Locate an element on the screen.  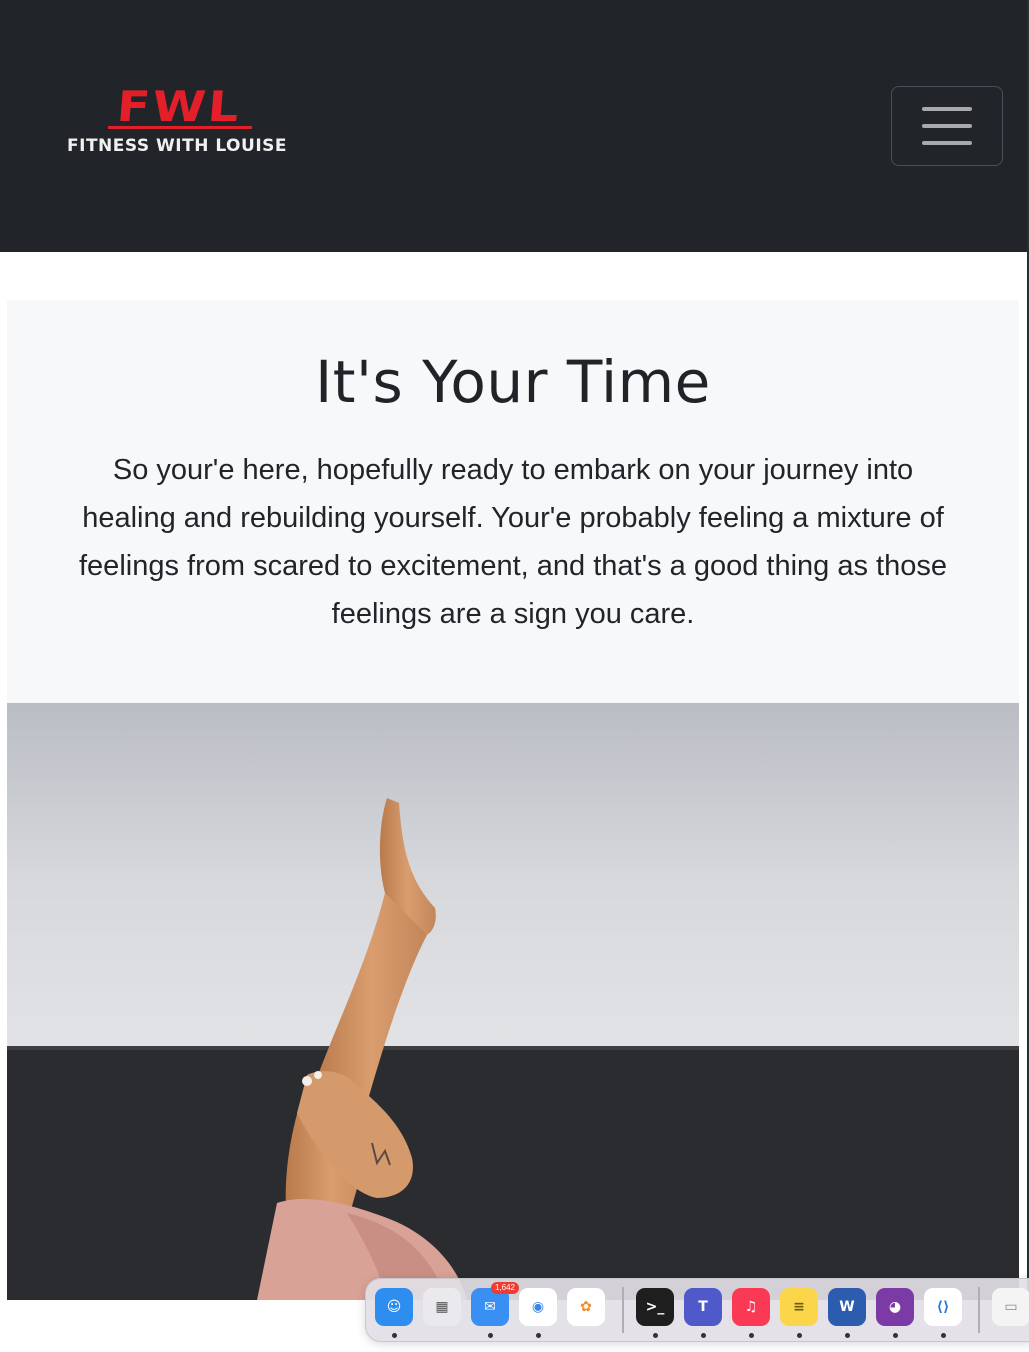
window-thumbnail-icon: ▭ is located at coordinates (1011, 1307).